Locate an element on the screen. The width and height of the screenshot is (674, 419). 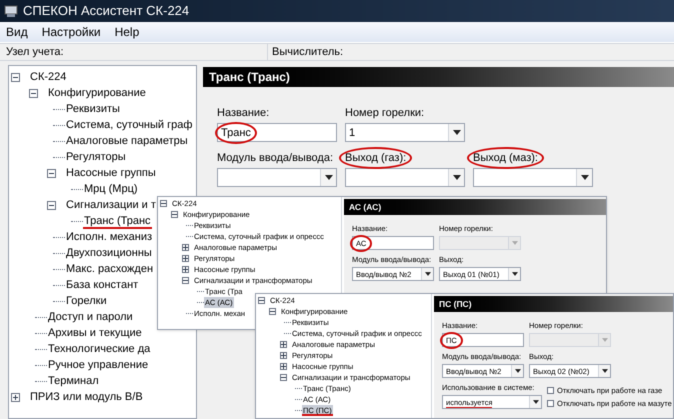
tree-item: Насосные группы is located at coordinates (111, 173).